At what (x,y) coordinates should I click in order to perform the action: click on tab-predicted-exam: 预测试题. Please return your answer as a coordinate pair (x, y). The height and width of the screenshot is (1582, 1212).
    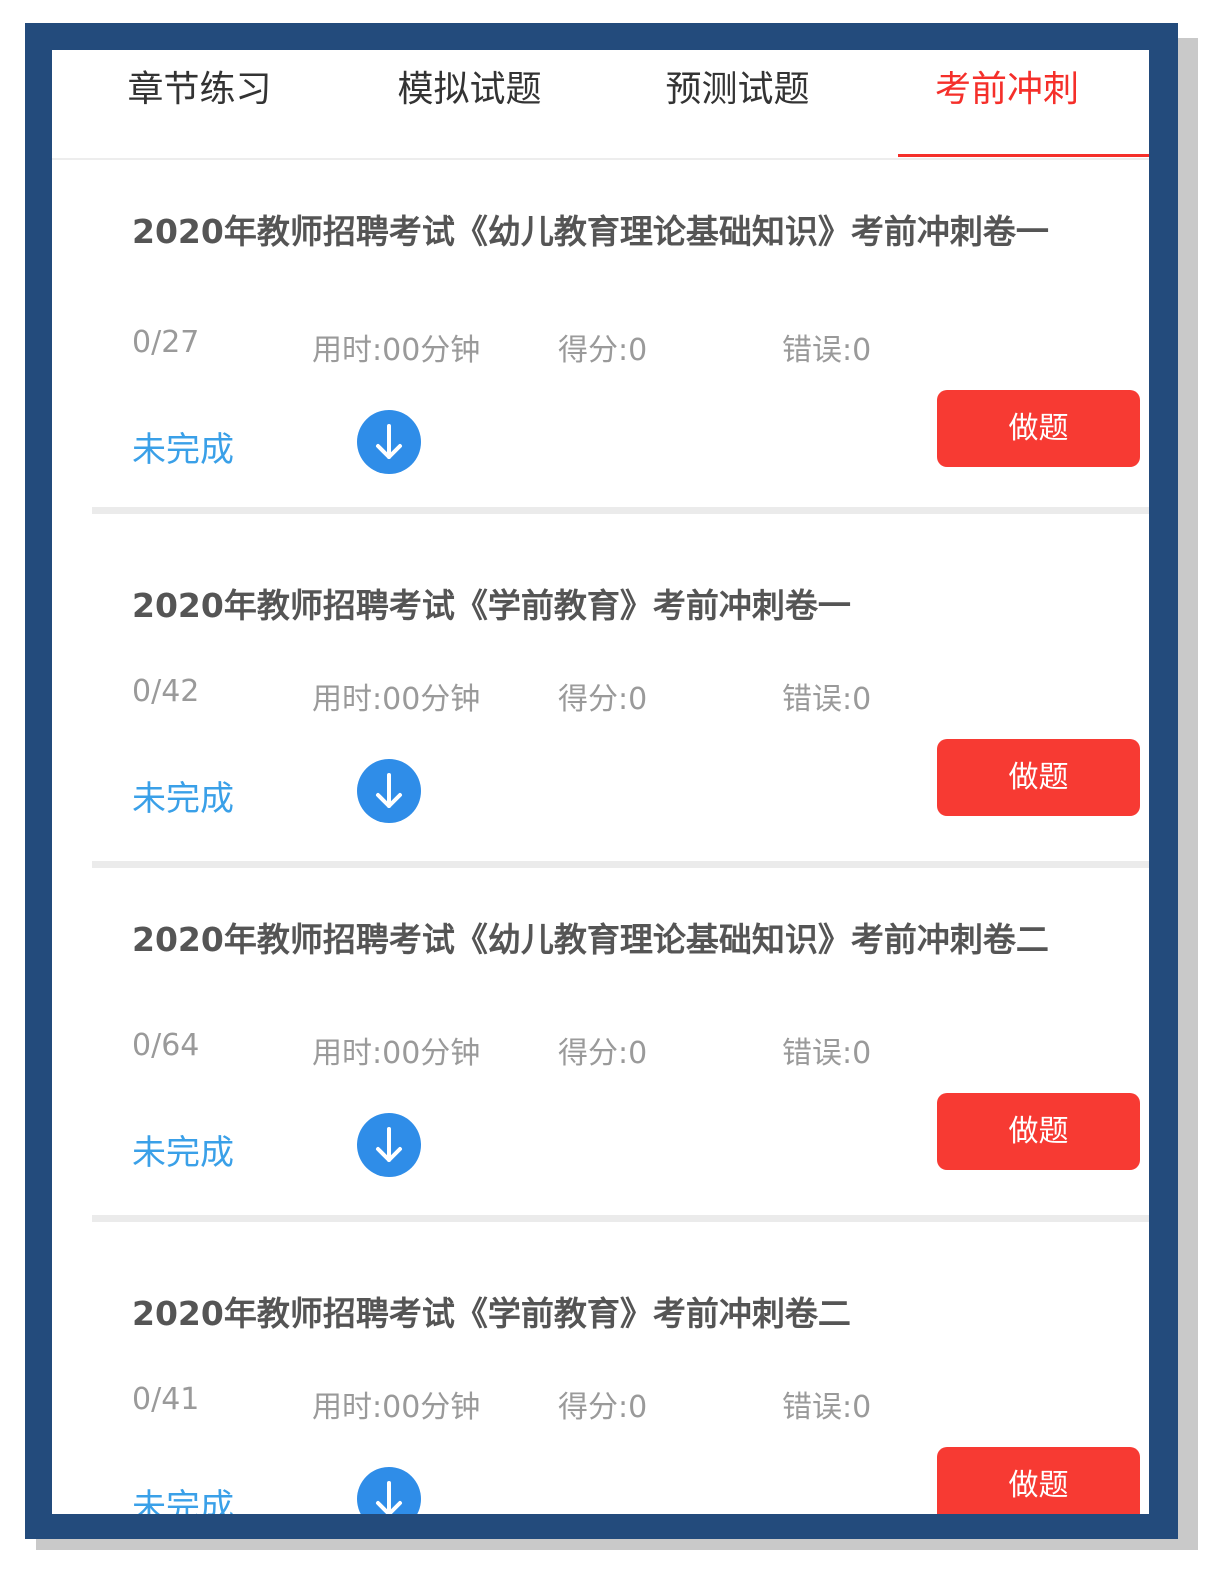
    Looking at the image, I should click on (737, 105).